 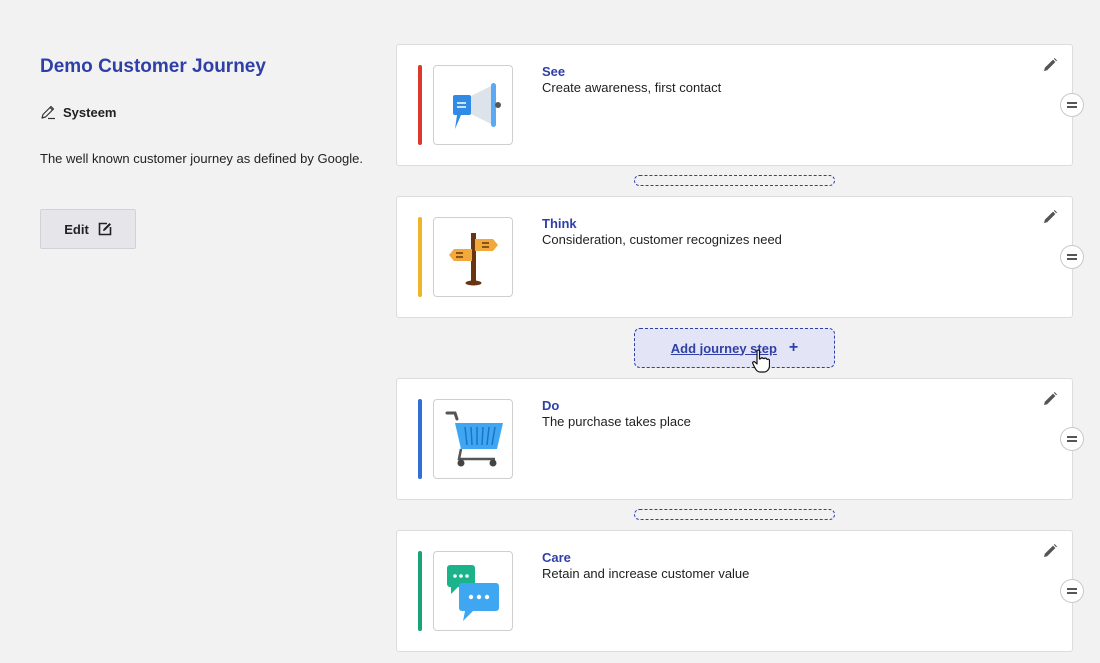 I want to click on step-description: The purchase takes place, so click(x=616, y=421).